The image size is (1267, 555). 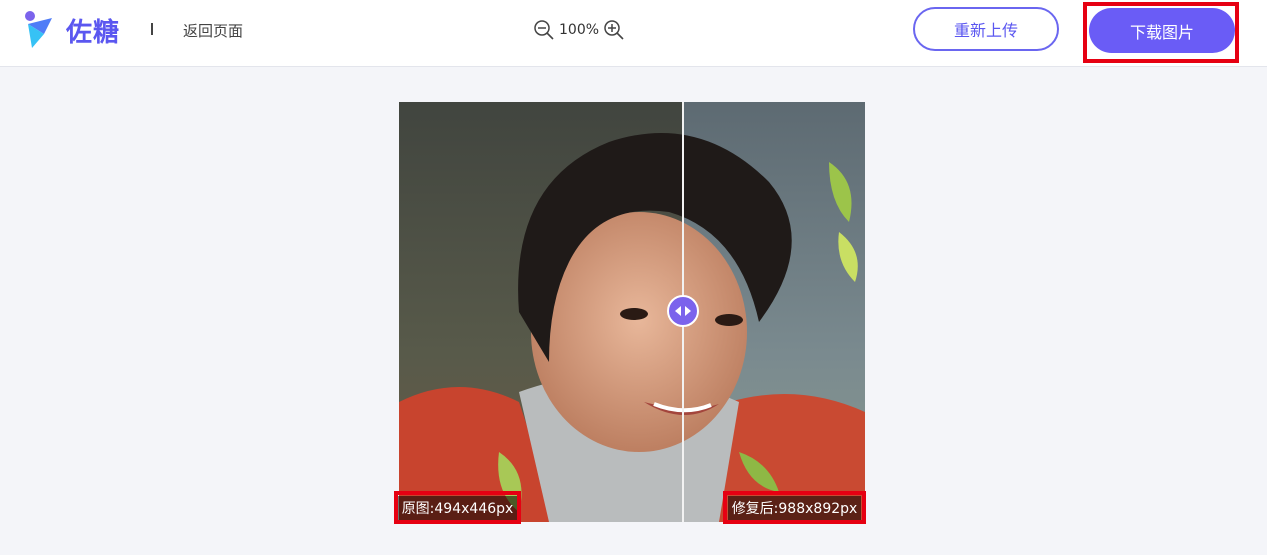 What do you see at coordinates (93, 32) in the screenshot?
I see `brand-name: 佐糖` at bounding box center [93, 32].